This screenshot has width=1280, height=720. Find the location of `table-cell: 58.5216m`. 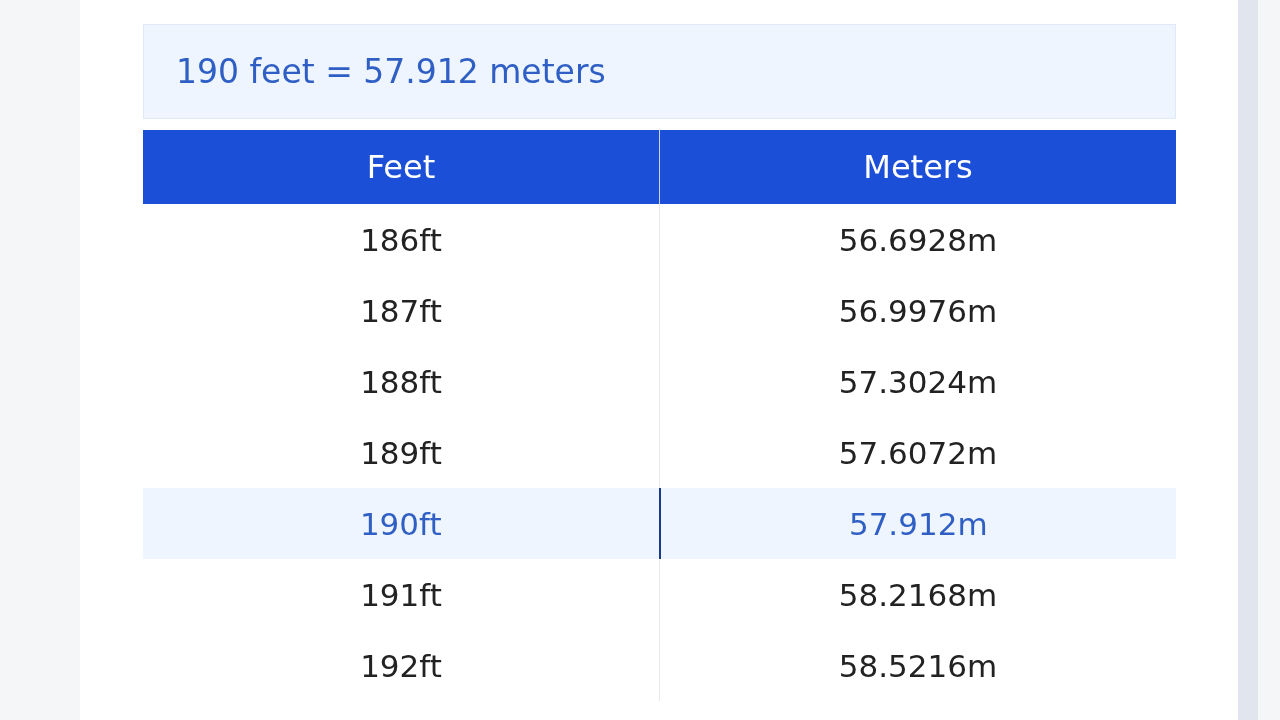

table-cell: 58.5216m is located at coordinates (917, 665).